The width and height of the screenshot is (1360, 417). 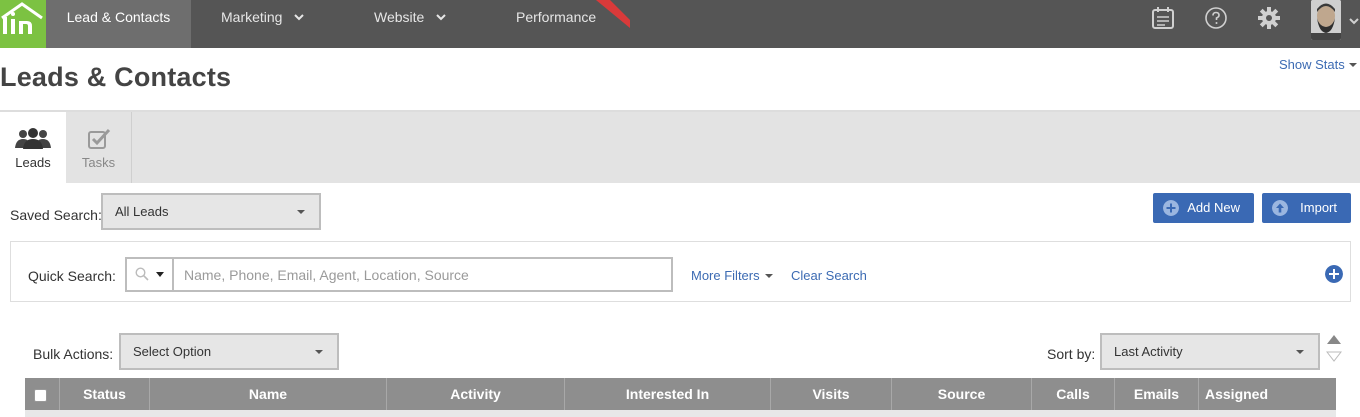 What do you see at coordinates (1148, 351) in the screenshot?
I see `sort-by-value: Last Activity` at bounding box center [1148, 351].